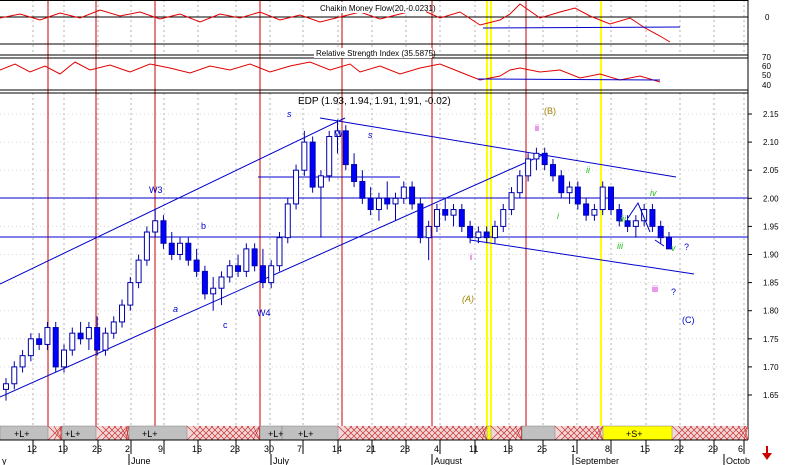  What do you see at coordinates (766, 66) in the screenshot?
I see `rsi-tick-60: 60` at bounding box center [766, 66].